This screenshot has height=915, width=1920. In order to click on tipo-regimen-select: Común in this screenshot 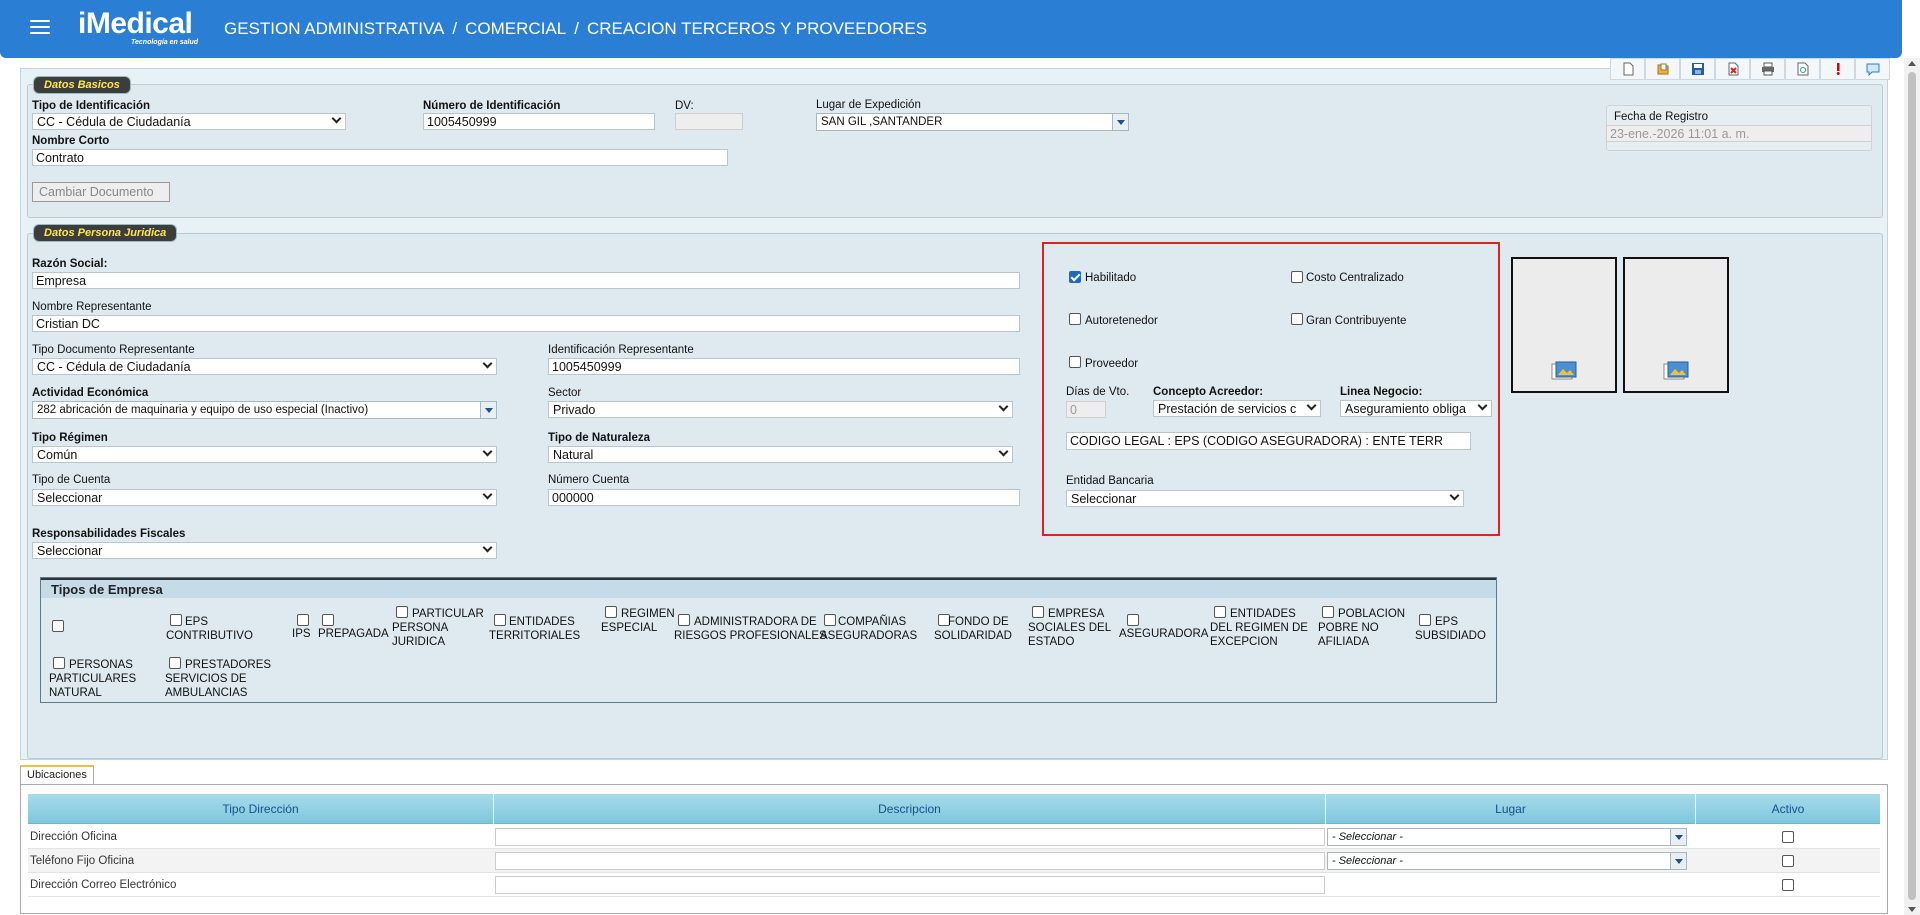, I will do `click(264, 454)`.